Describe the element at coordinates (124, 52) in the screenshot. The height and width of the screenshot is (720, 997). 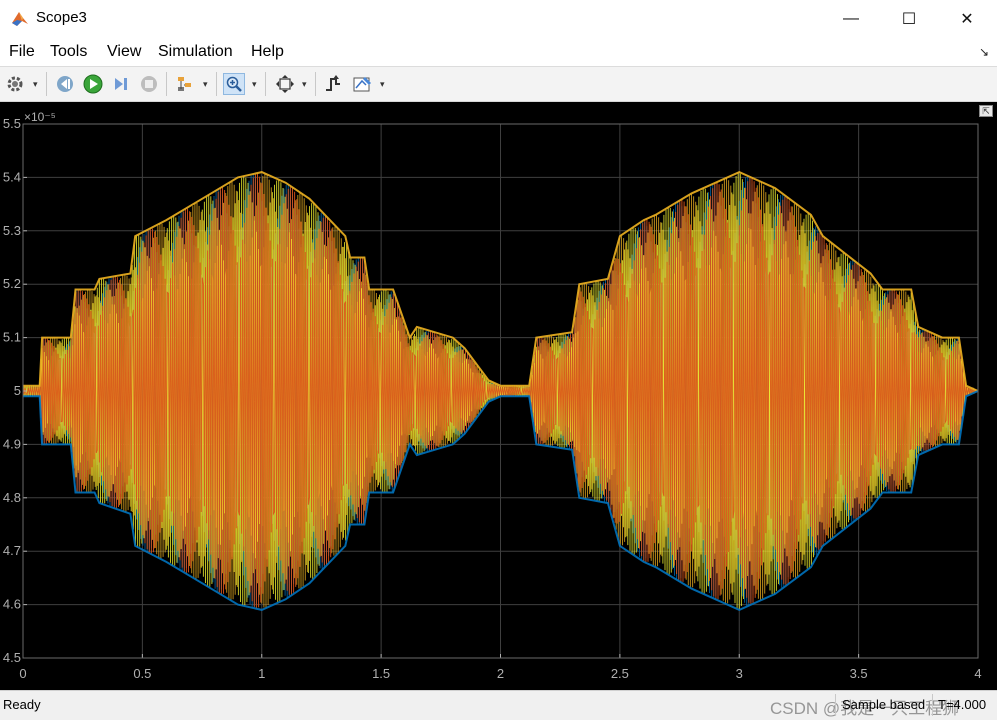
I see `menu-view: View` at that location.